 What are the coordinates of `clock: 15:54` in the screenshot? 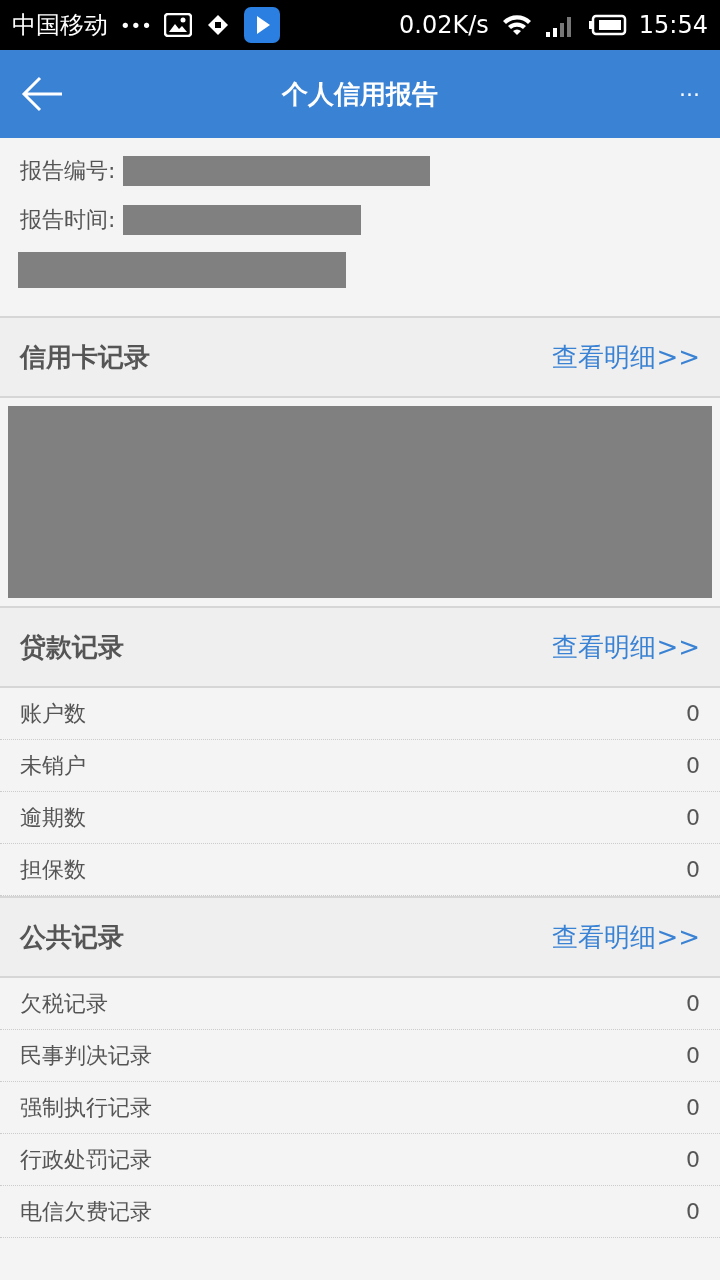 It's located at (673, 25).